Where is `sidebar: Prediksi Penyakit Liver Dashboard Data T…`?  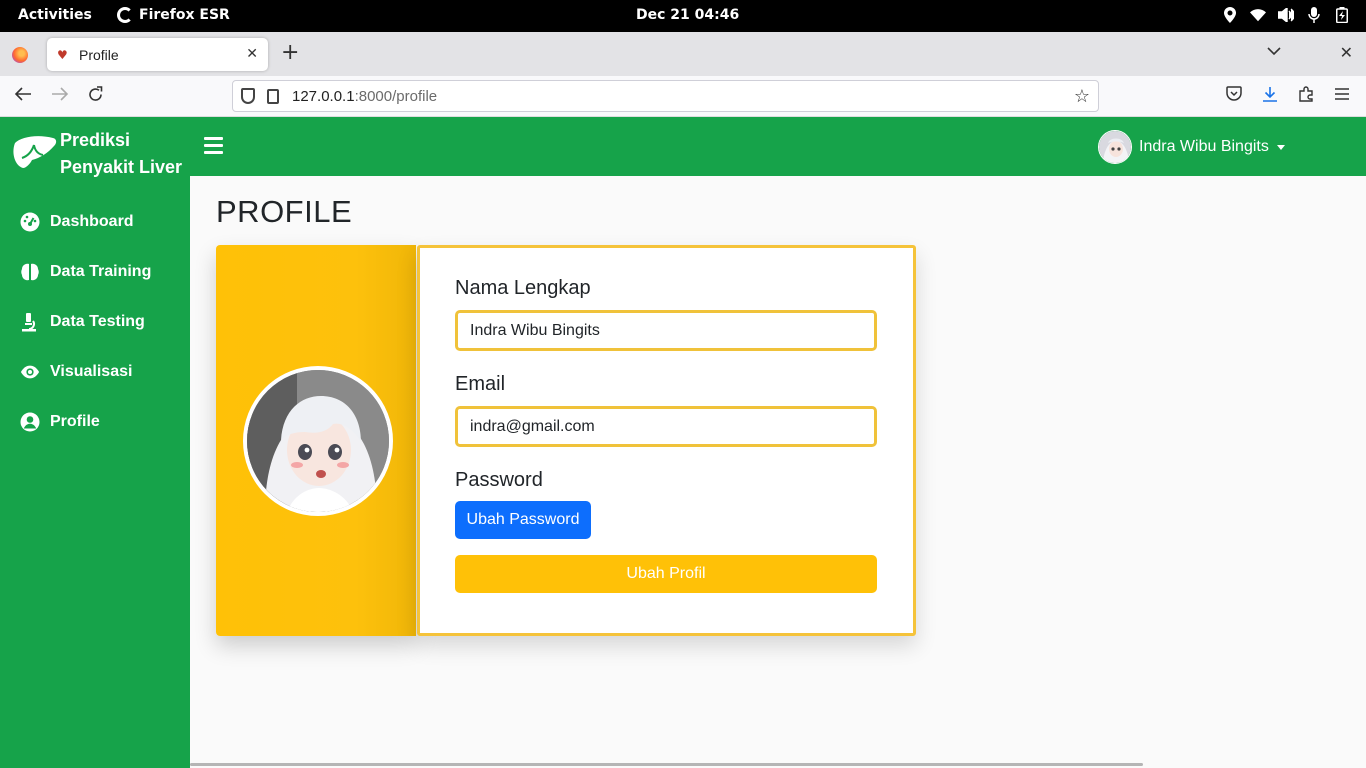
sidebar: Prediksi Penyakit Liver Dashboard Data T… is located at coordinates (95, 442).